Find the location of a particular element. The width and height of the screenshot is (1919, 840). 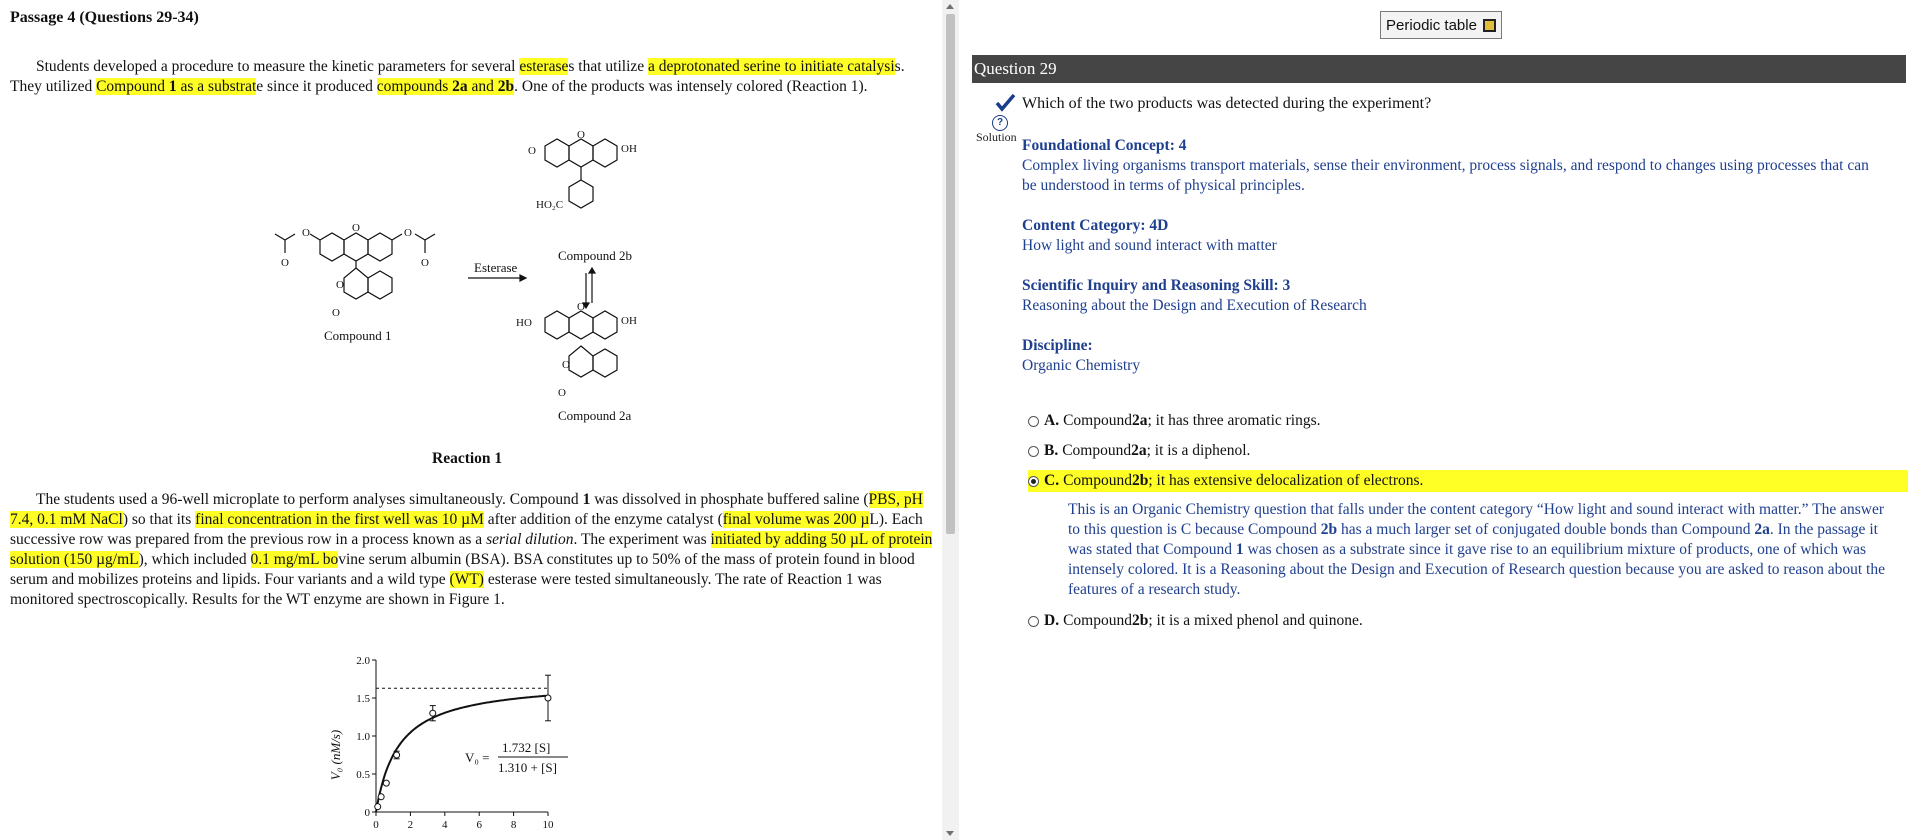

scroll-down-icon is located at coordinates (950, 833).